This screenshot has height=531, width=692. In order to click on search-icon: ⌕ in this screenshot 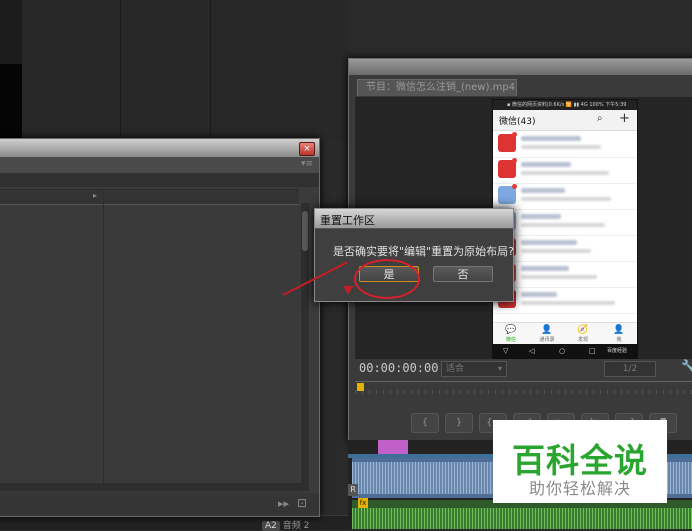, I will do `click(600, 118)`.